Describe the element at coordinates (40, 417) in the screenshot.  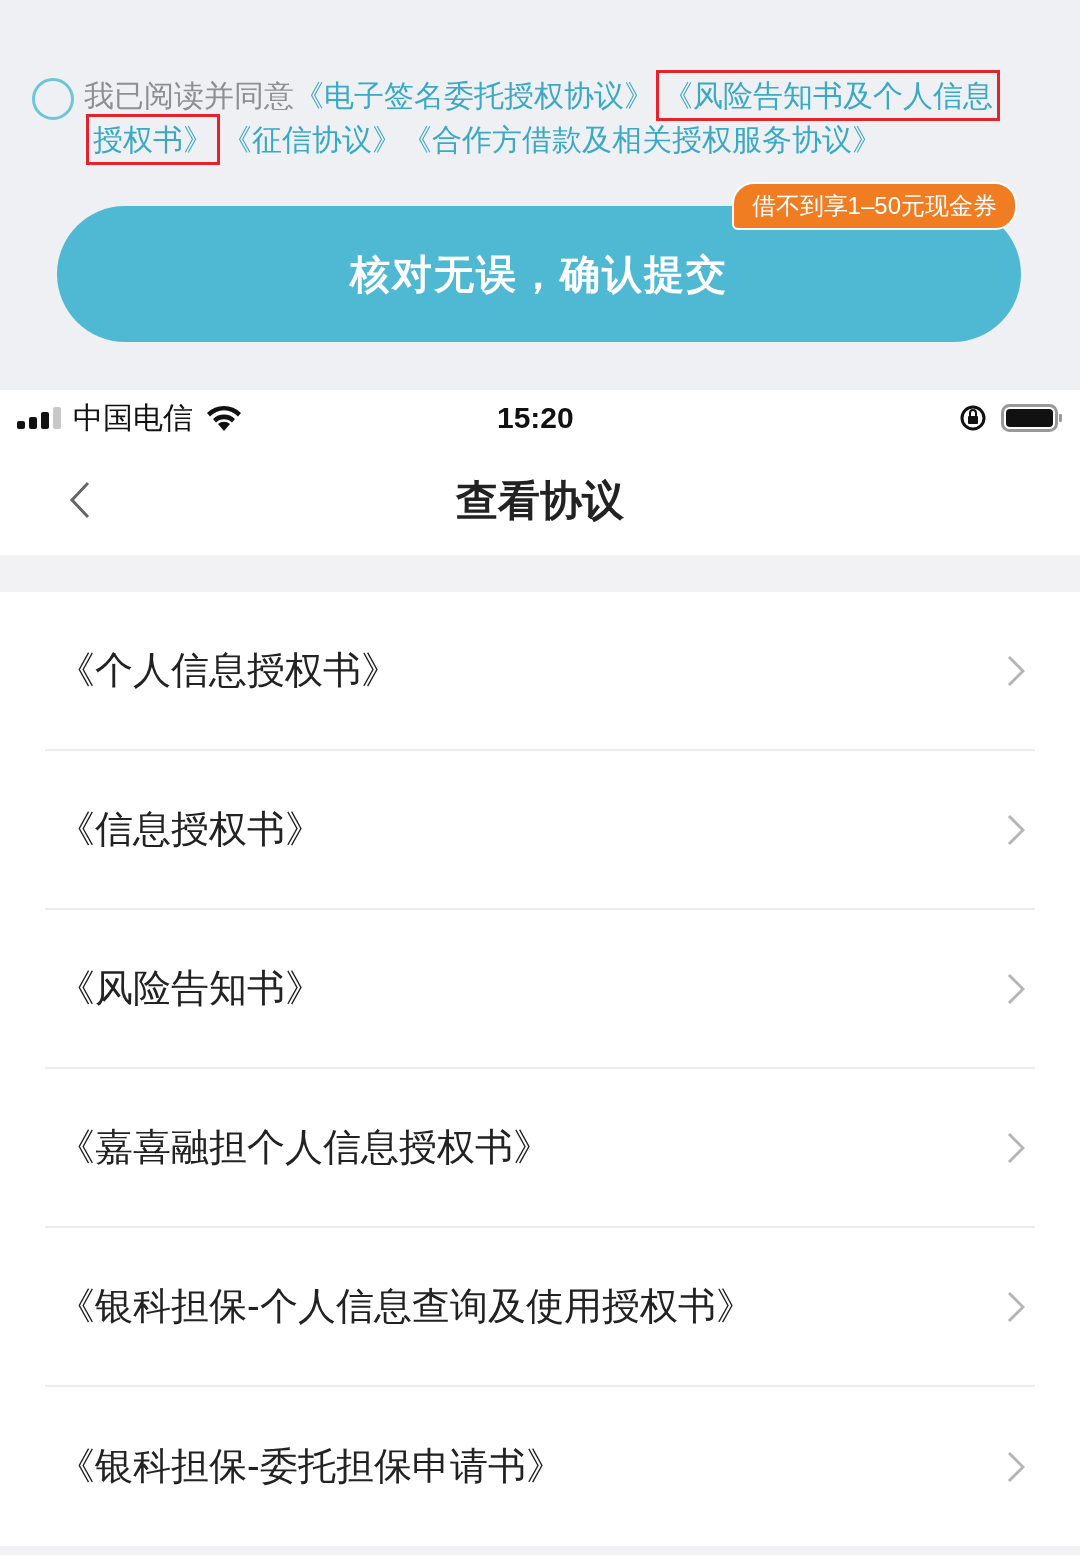
I see `signal-icon` at that location.